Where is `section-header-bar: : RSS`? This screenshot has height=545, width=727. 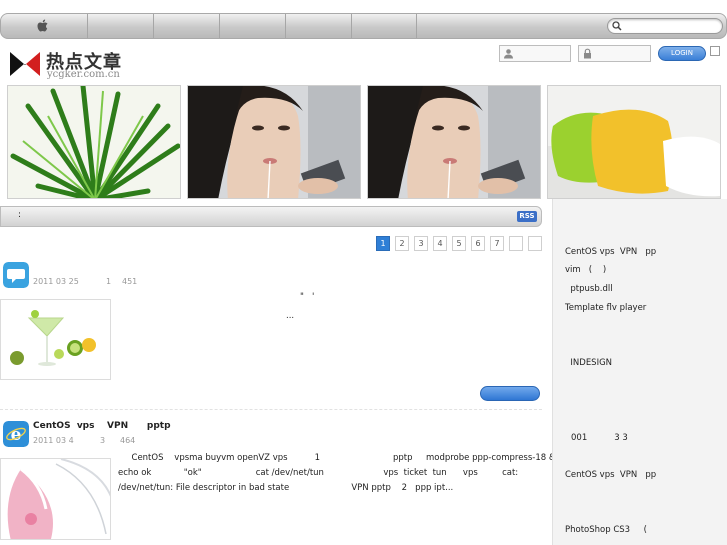 section-header-bar: : RSS is located at coordinates (271, 216).